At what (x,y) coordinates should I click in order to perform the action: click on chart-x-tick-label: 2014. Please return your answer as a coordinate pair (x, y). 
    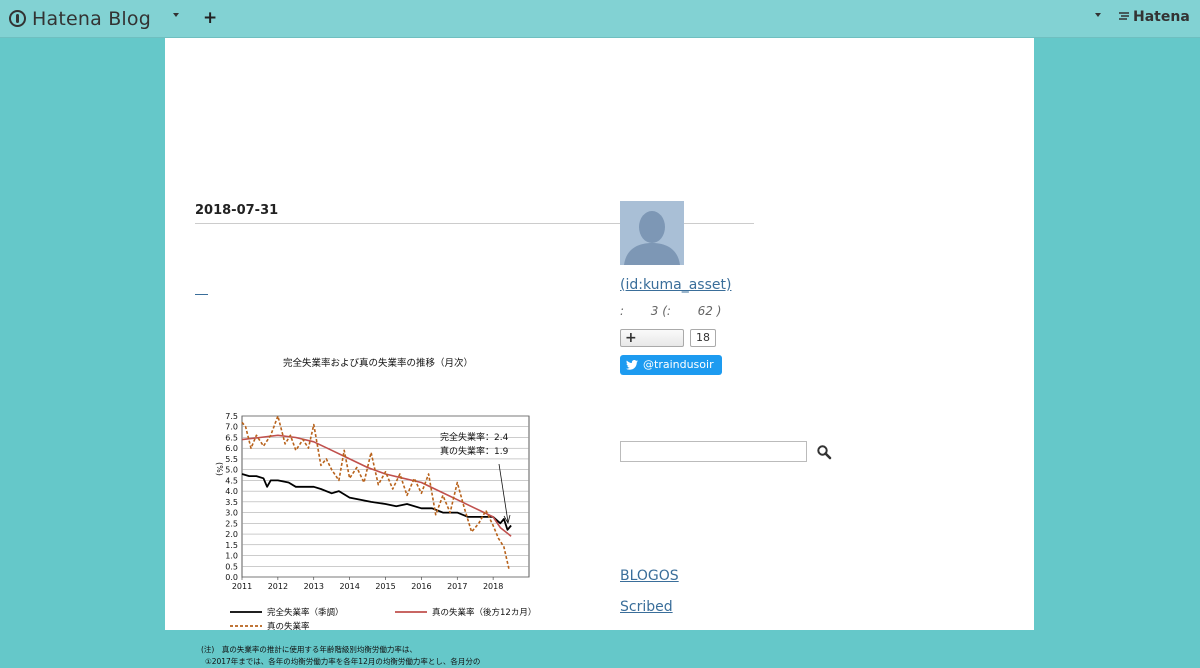
    Looking at the image, I should click on (349, 586).